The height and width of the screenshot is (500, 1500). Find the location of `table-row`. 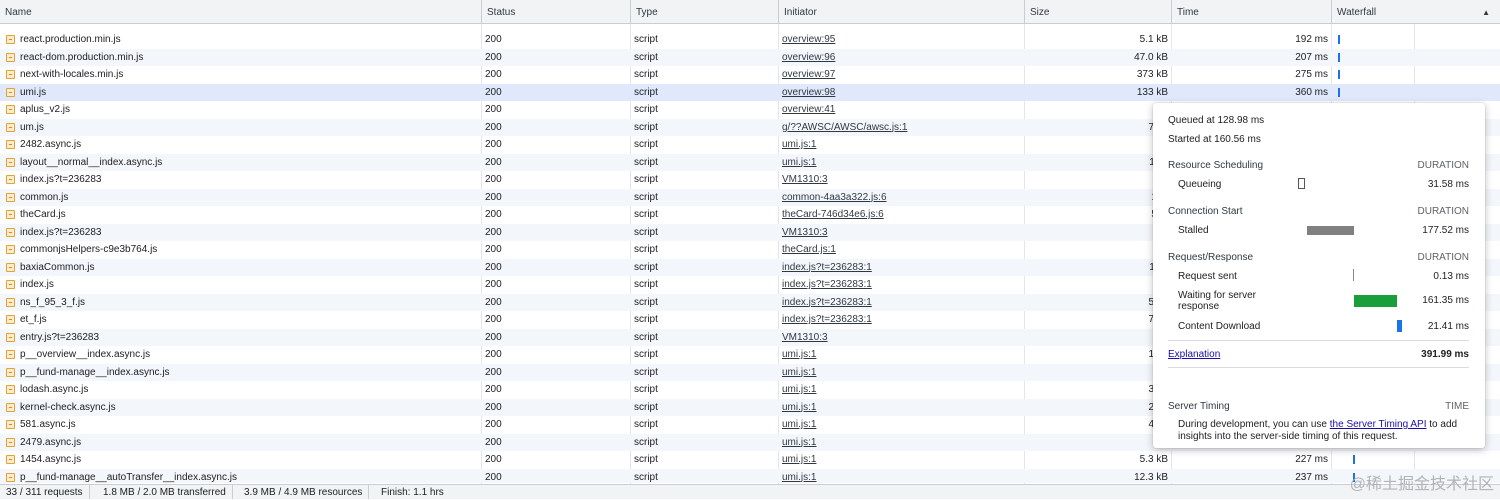

table-row is located at coordinates (750, 20).